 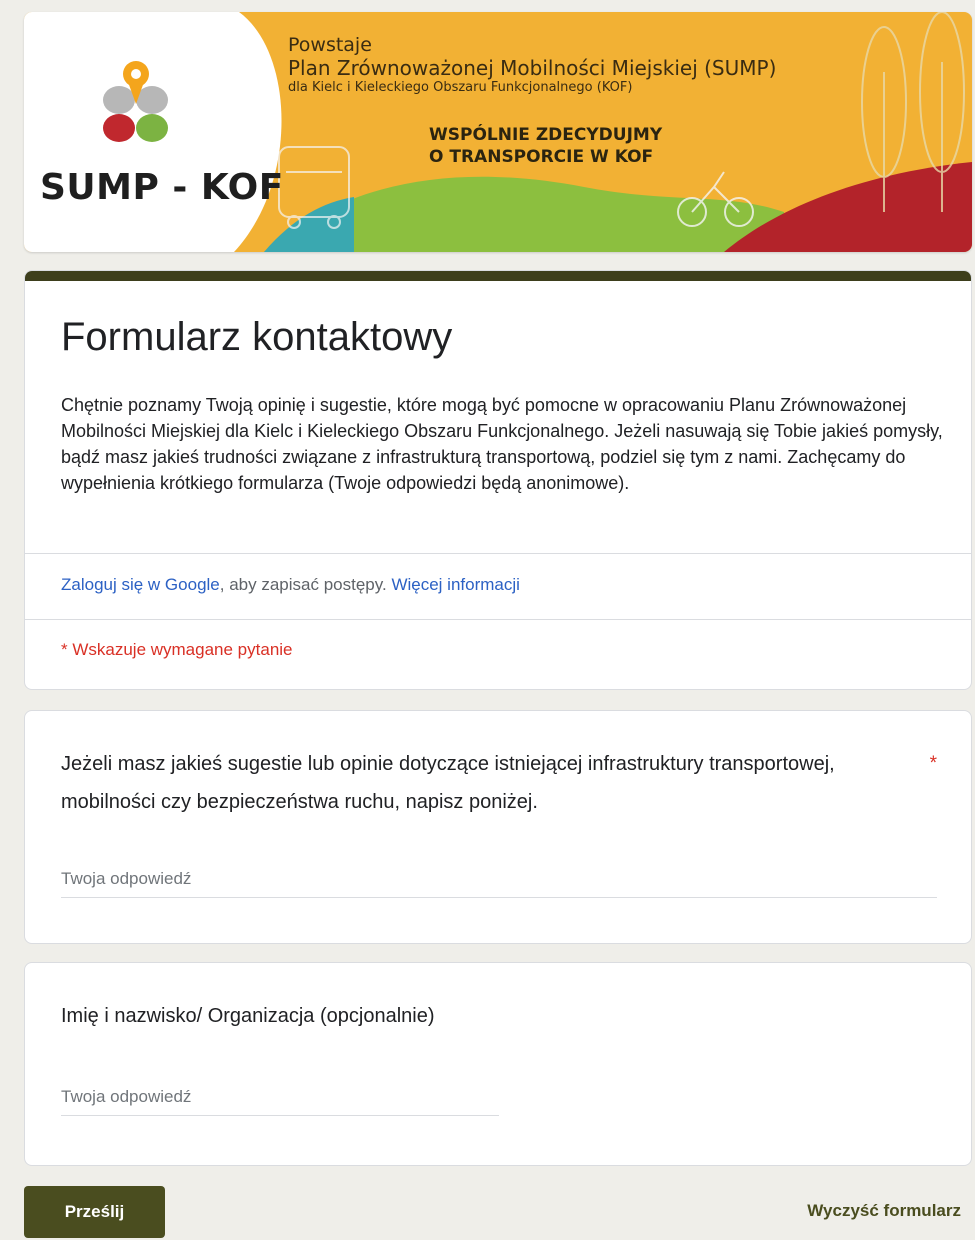 What do you see at coordinates (330, 45) in the screenshot?
I see `banner-line-1: Powstaje` at bounding box center [330, 45].